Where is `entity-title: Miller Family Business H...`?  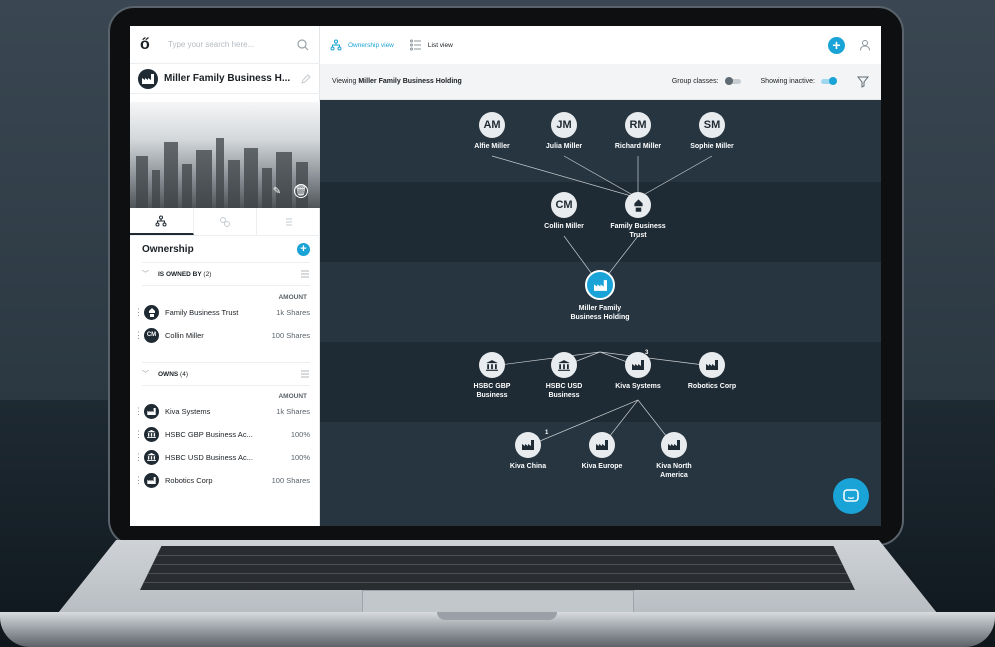
entity-title: Miller Family Business H... is located at coordinates (227, 78).